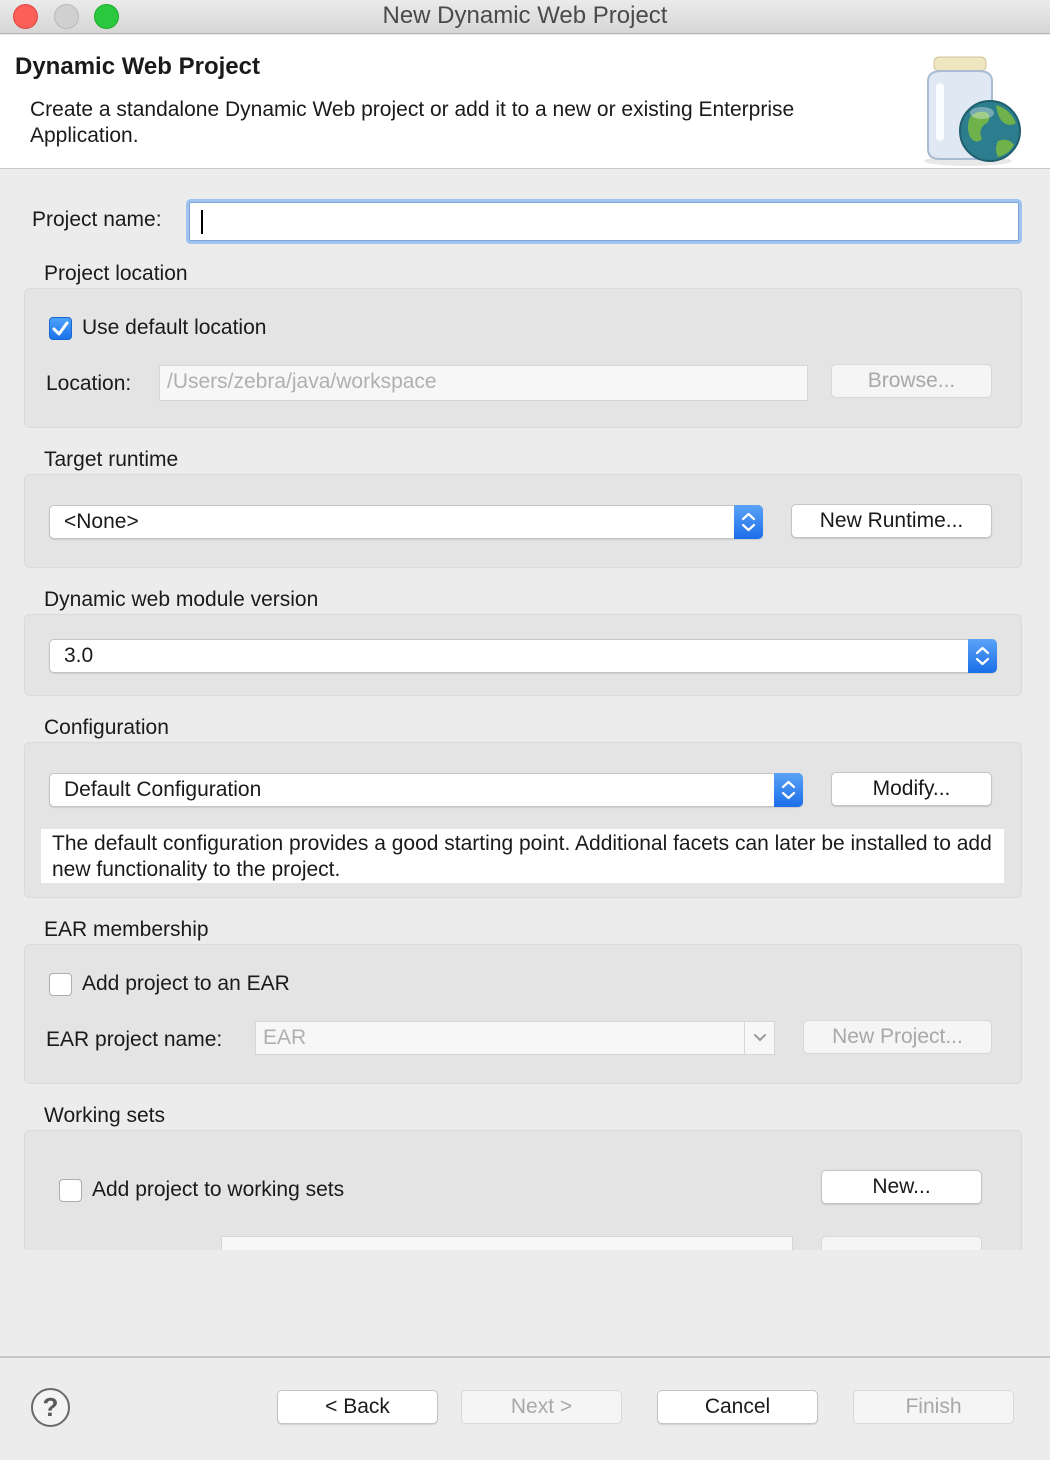  Describe the element at coordinates (89, 383) in the screenshot. I see `location-label: Location:` at that location.